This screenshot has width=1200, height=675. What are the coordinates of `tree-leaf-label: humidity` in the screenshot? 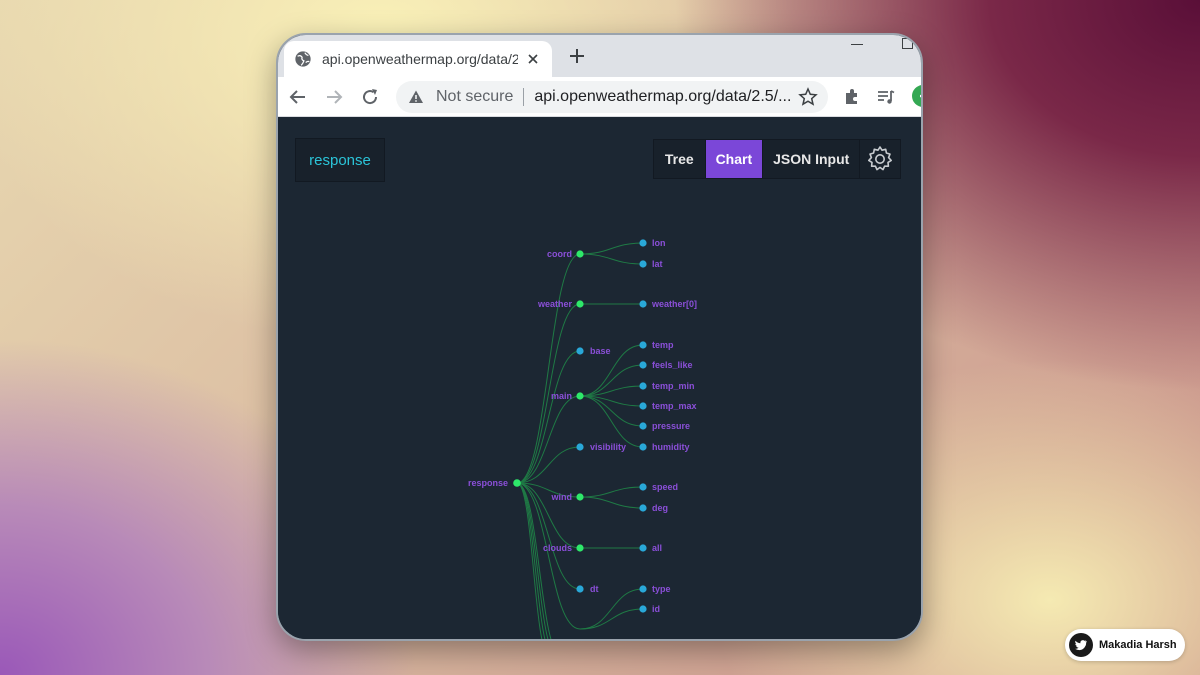 It's located at (671, 447).